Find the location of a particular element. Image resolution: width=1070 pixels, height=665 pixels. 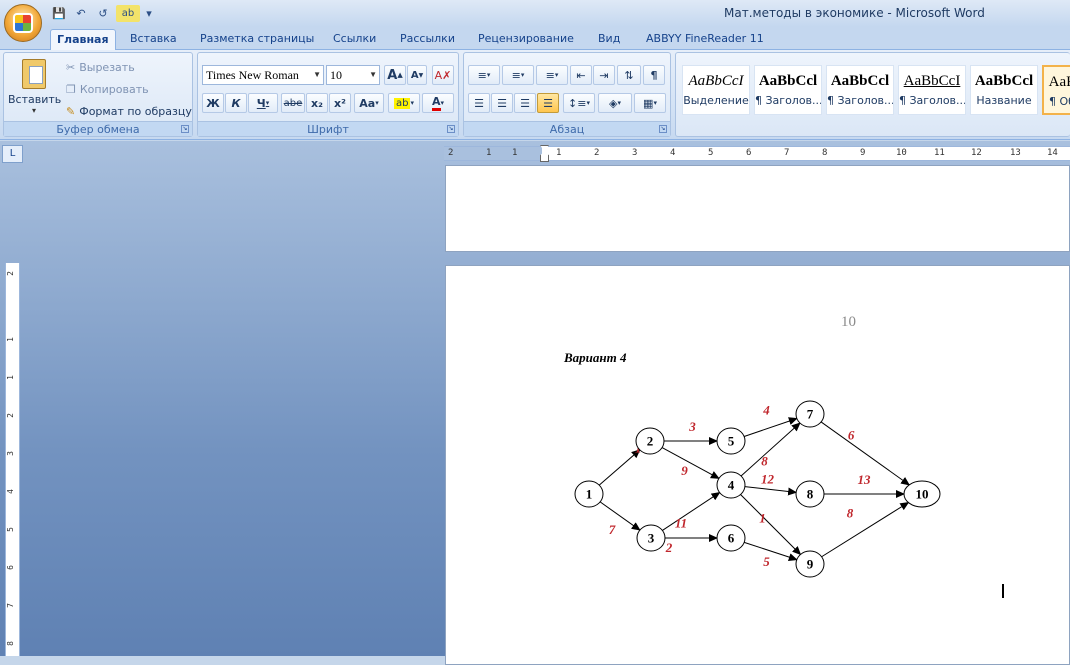

paragraph-launcher-icon: ↘ is located at coordinates (663, 129).